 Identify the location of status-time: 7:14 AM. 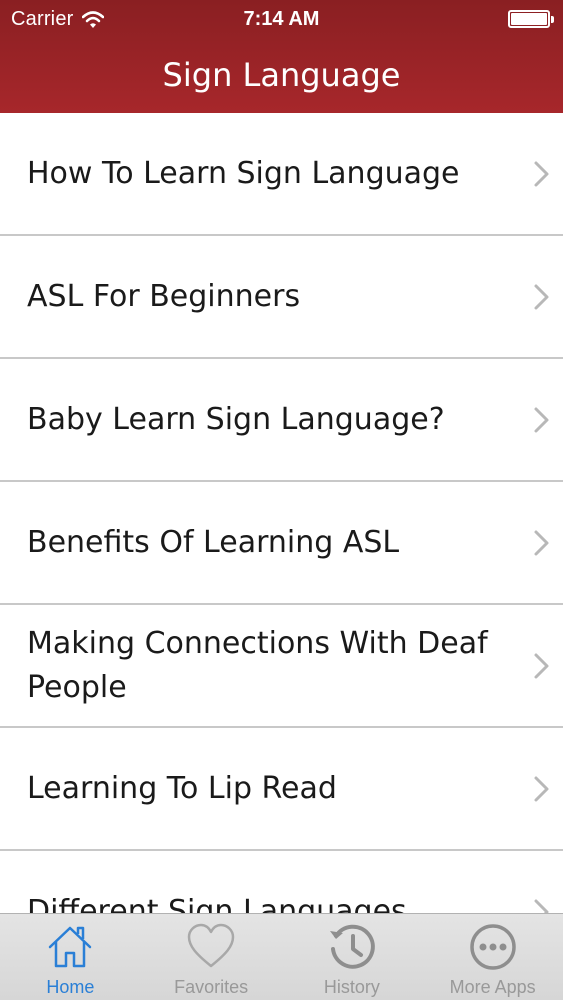
(281, 19).